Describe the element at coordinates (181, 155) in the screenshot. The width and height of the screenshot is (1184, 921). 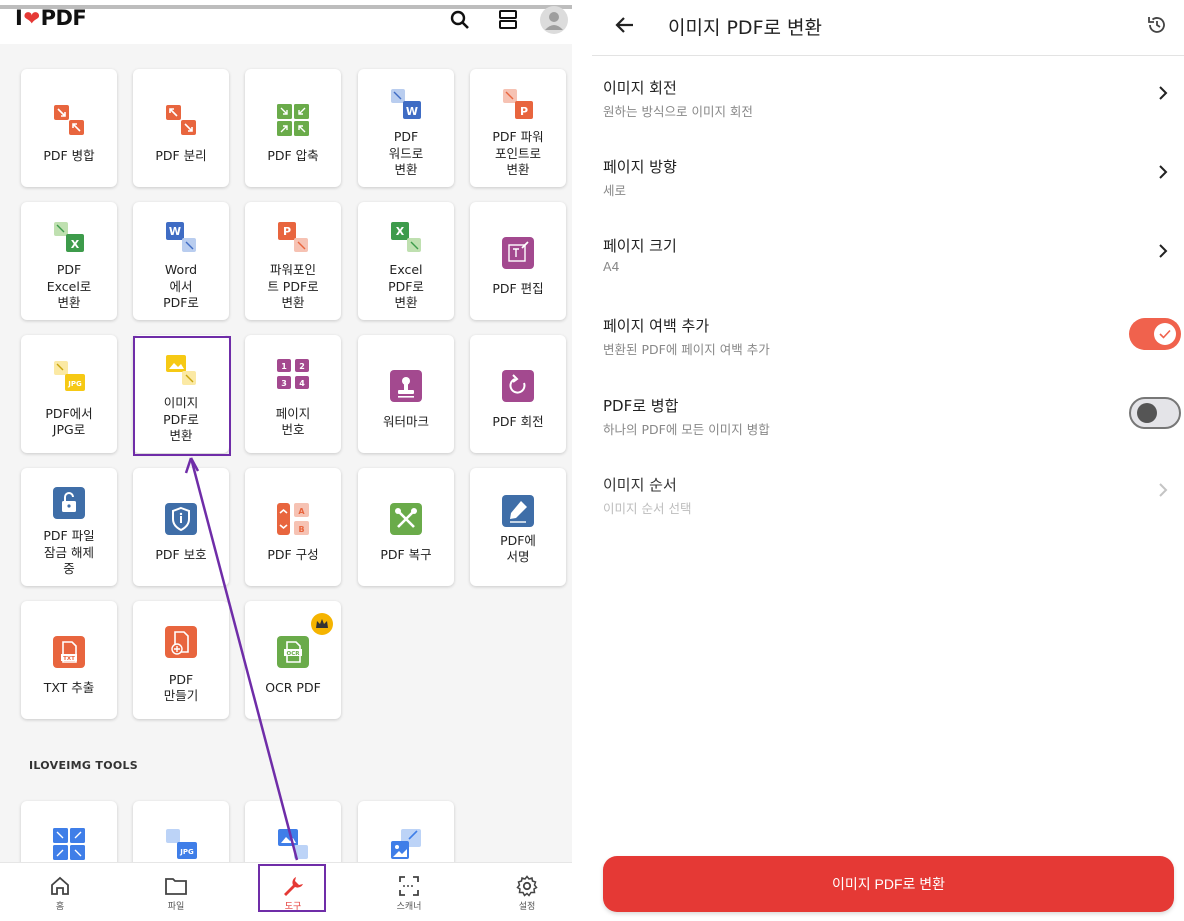
I see `tool-label: PDF 분리` at that location.